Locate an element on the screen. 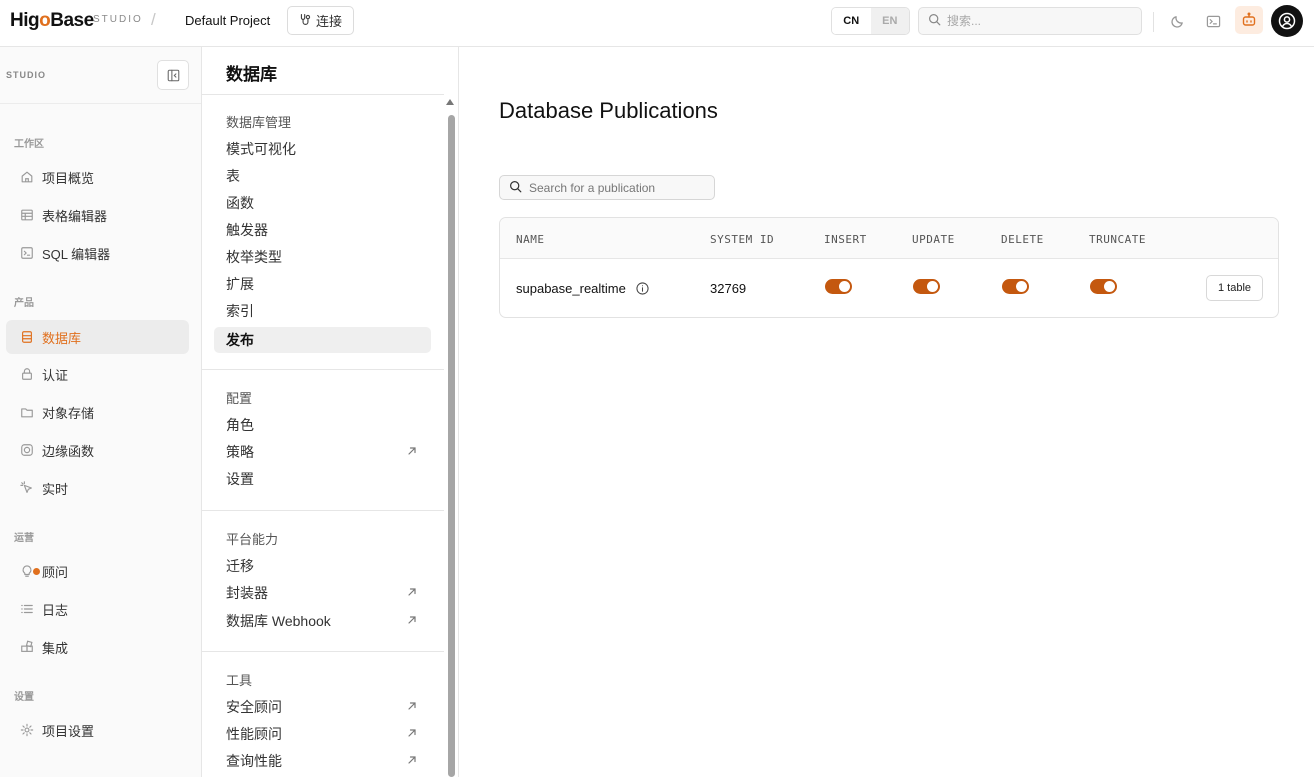 Image resolution: width=1314 pixels, height=777 pixels. subnav-group-management: 数据库管理 is located at coordinates (259, 122).